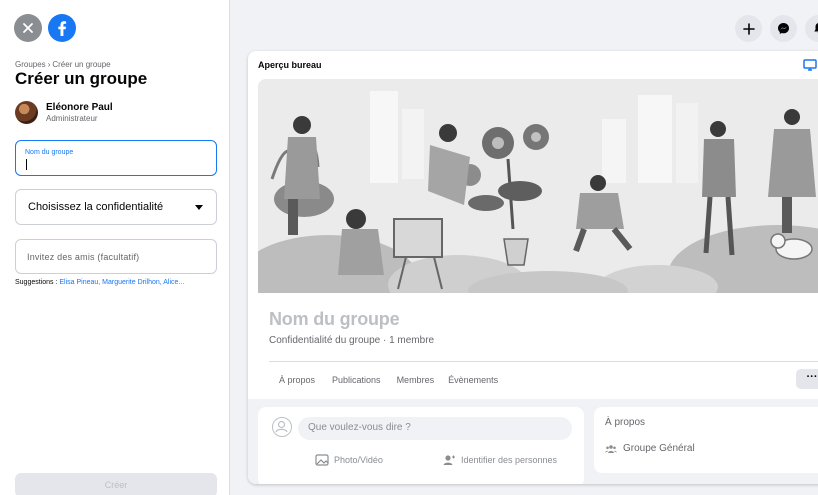 Image resolution: width=818 pixels, height=495 pixels. Describe the element at coordinates (81, 64) in the screenshot. I see `breadcrumb-current: Créer un groupe` at that location.